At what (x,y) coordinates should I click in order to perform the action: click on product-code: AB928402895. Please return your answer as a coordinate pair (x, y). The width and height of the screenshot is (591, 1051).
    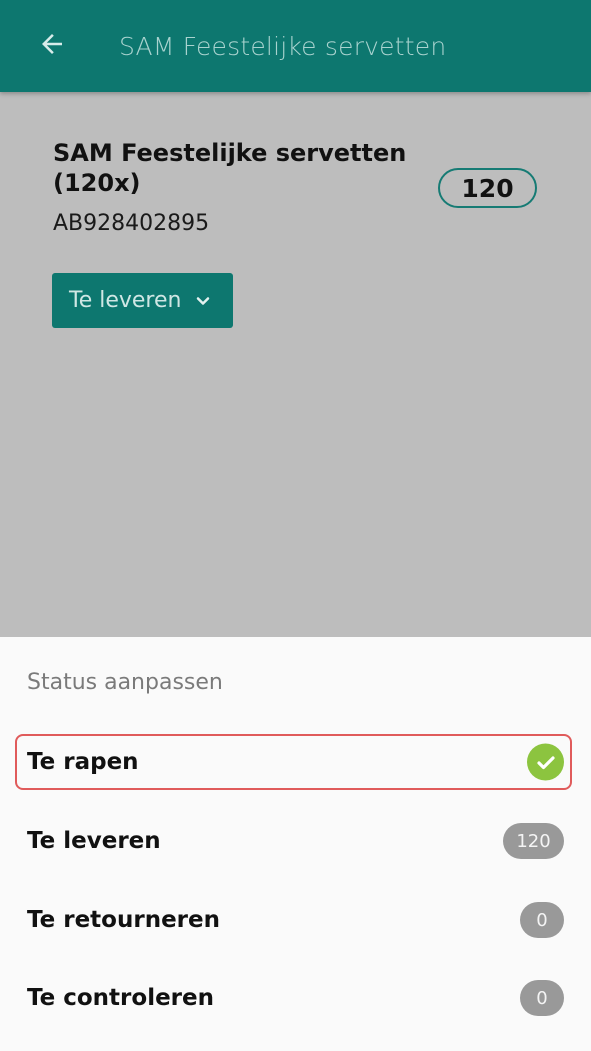
    Looking at the image, I should click on (131, 223).